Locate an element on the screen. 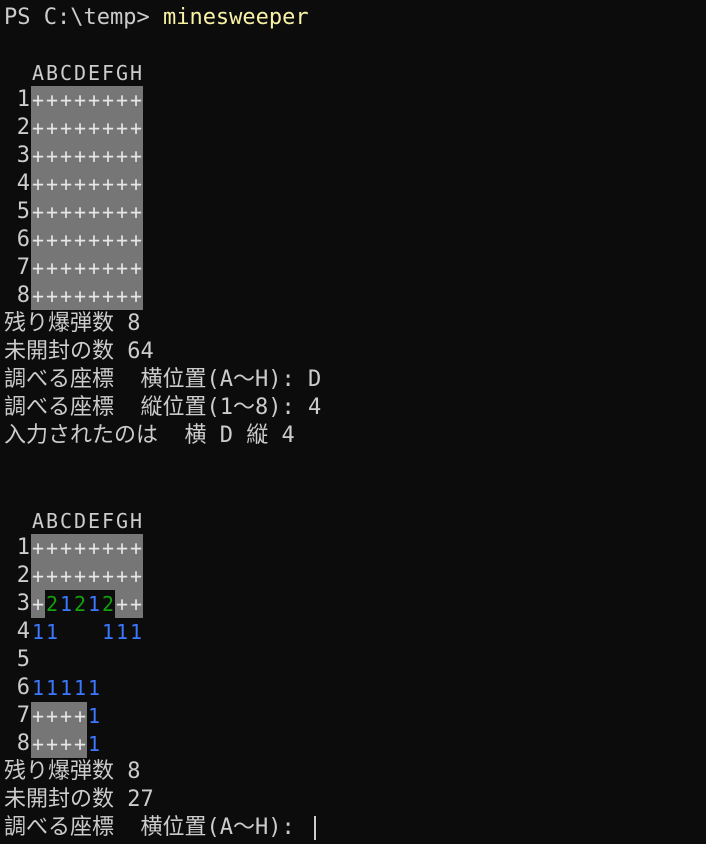 The width and height of the screenshot is (706, 844). board-row: 2 + + + + + + + + is located at coordinates (84, 576).